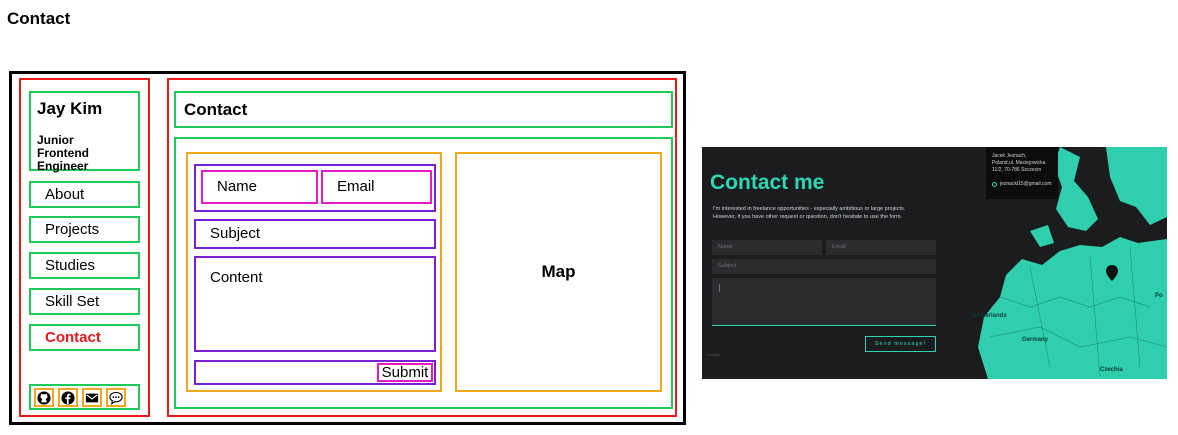  What do you see at coordinates (89, 153) in the screenshot?
I see `profile-role: Junior Frontend Engineer` at bounding box center [89, 153].